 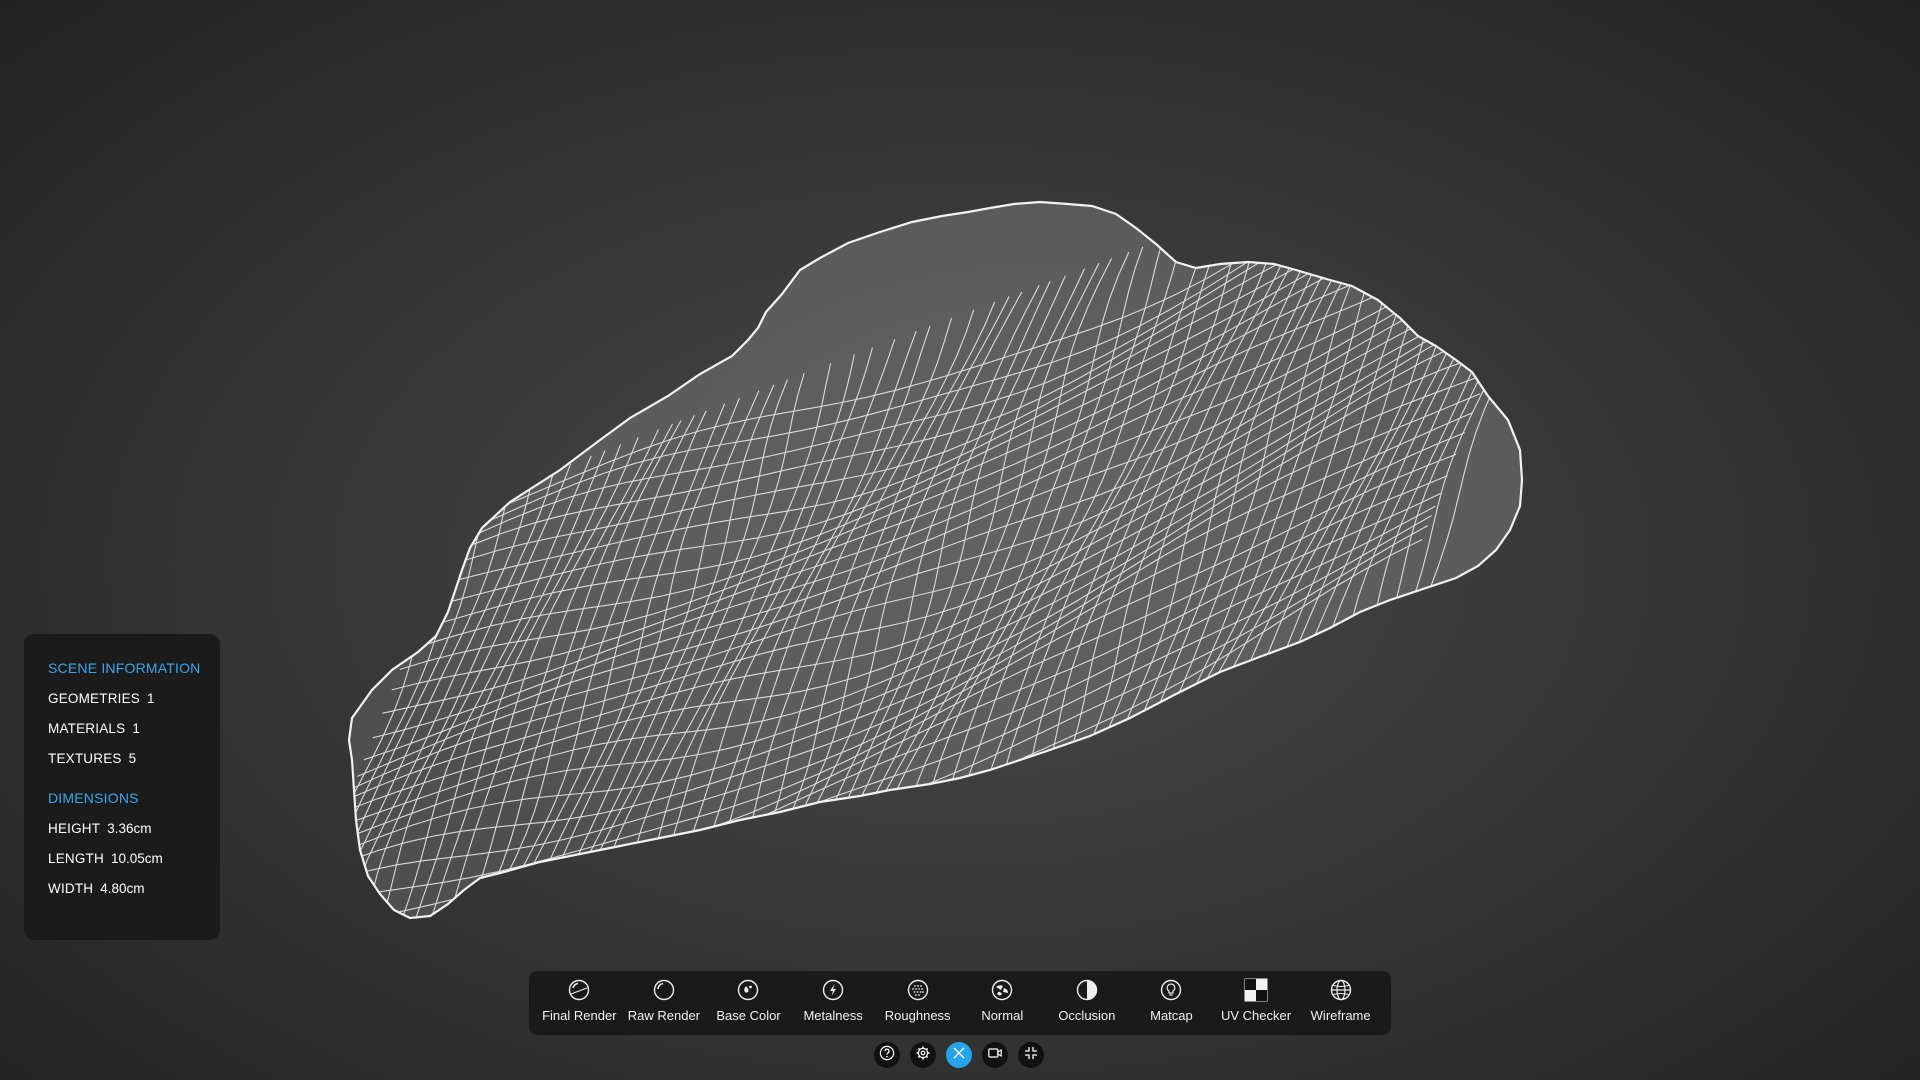 I want to click on occlusion-label: Occlusion, so click(x=1087, y=1015).